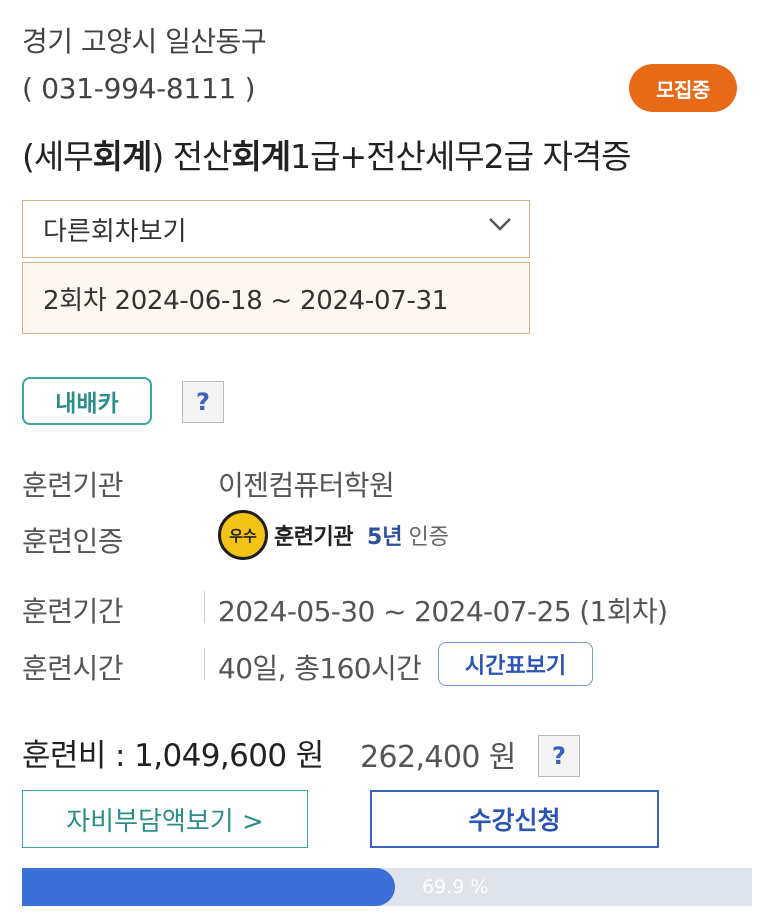  Describe the element at coordinates (165, 819) in the screenshot. I see `self-pay-button: 자비부담액보기 >` at that location.